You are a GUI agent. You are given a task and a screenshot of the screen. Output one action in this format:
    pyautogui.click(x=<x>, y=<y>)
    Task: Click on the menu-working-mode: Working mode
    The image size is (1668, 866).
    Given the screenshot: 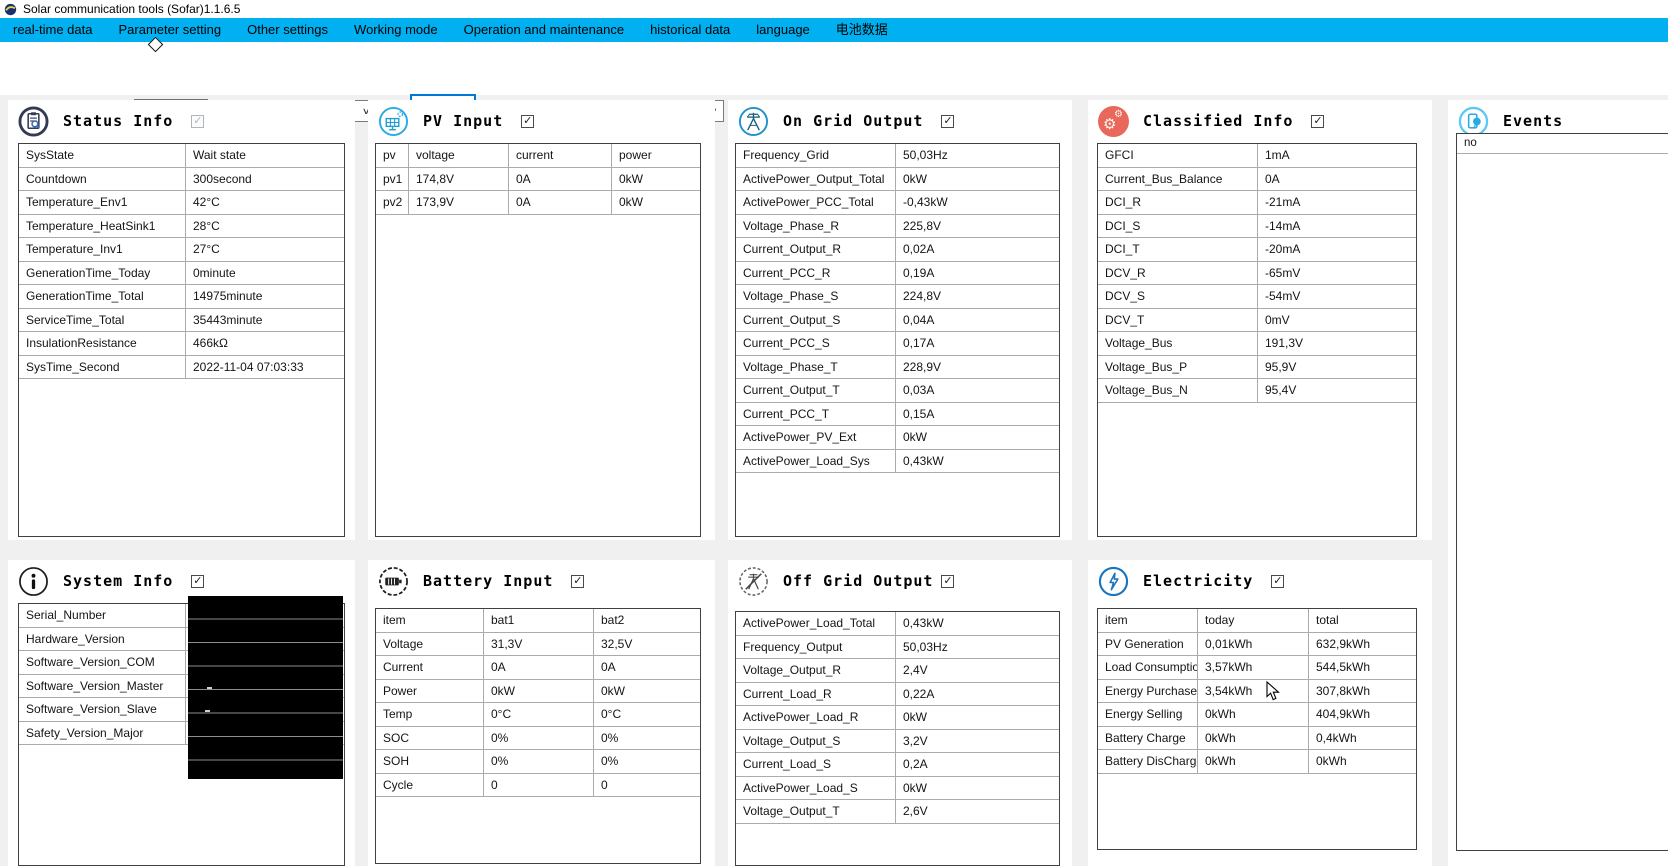 What is the action you would take?
    pyautogui.click(x=396, y=30)
    